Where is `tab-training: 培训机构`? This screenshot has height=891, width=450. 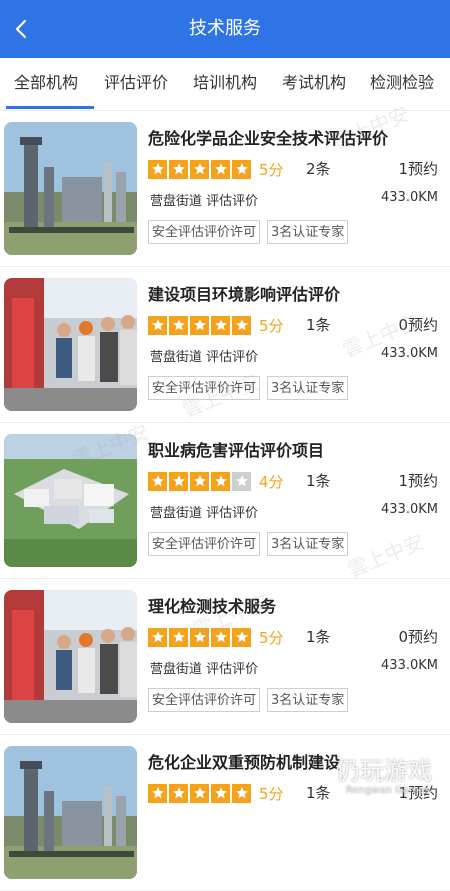 tab-training: 培训机构 is located at coordinates (225, 84).